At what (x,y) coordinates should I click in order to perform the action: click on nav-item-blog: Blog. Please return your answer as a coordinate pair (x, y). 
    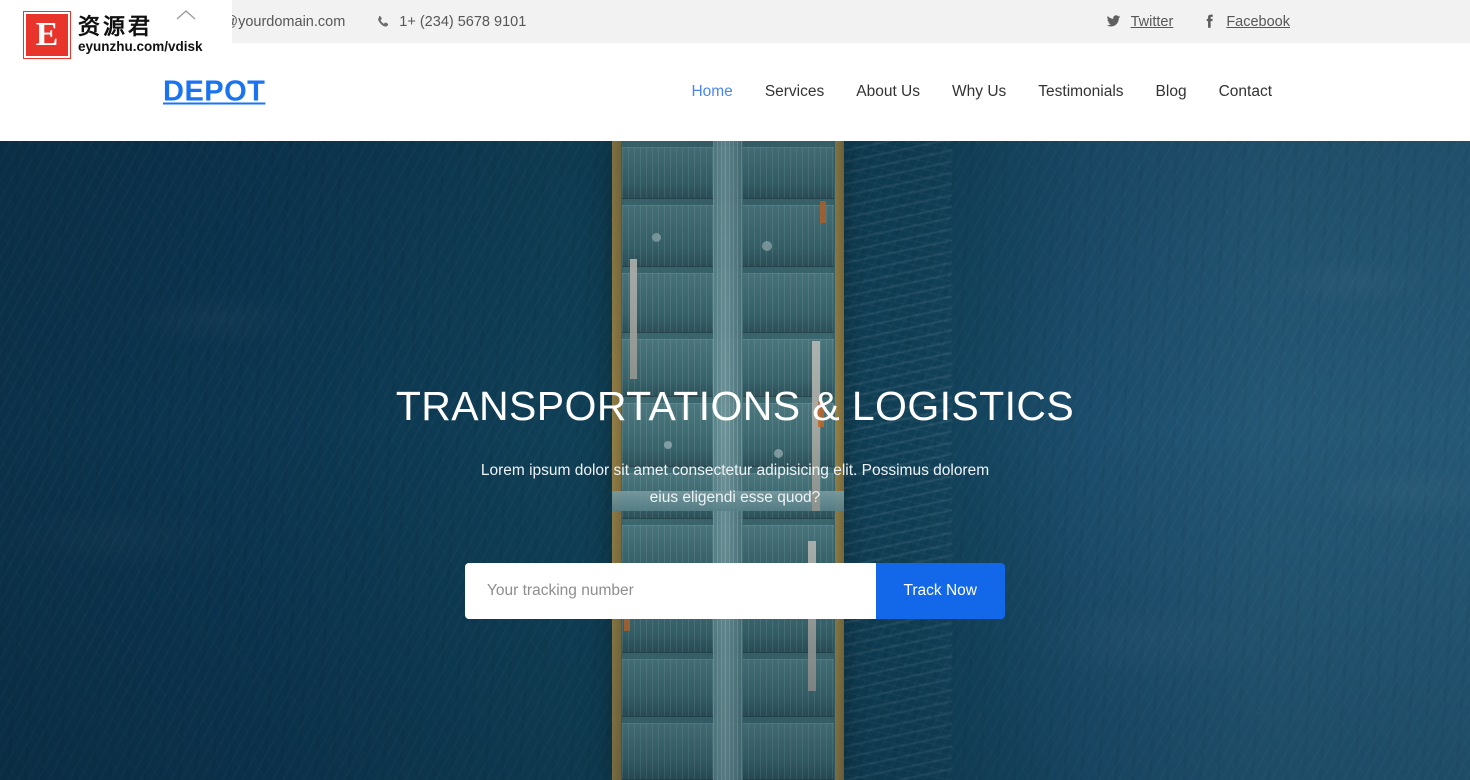
    Looking at the image, I should click on (1171, 92).